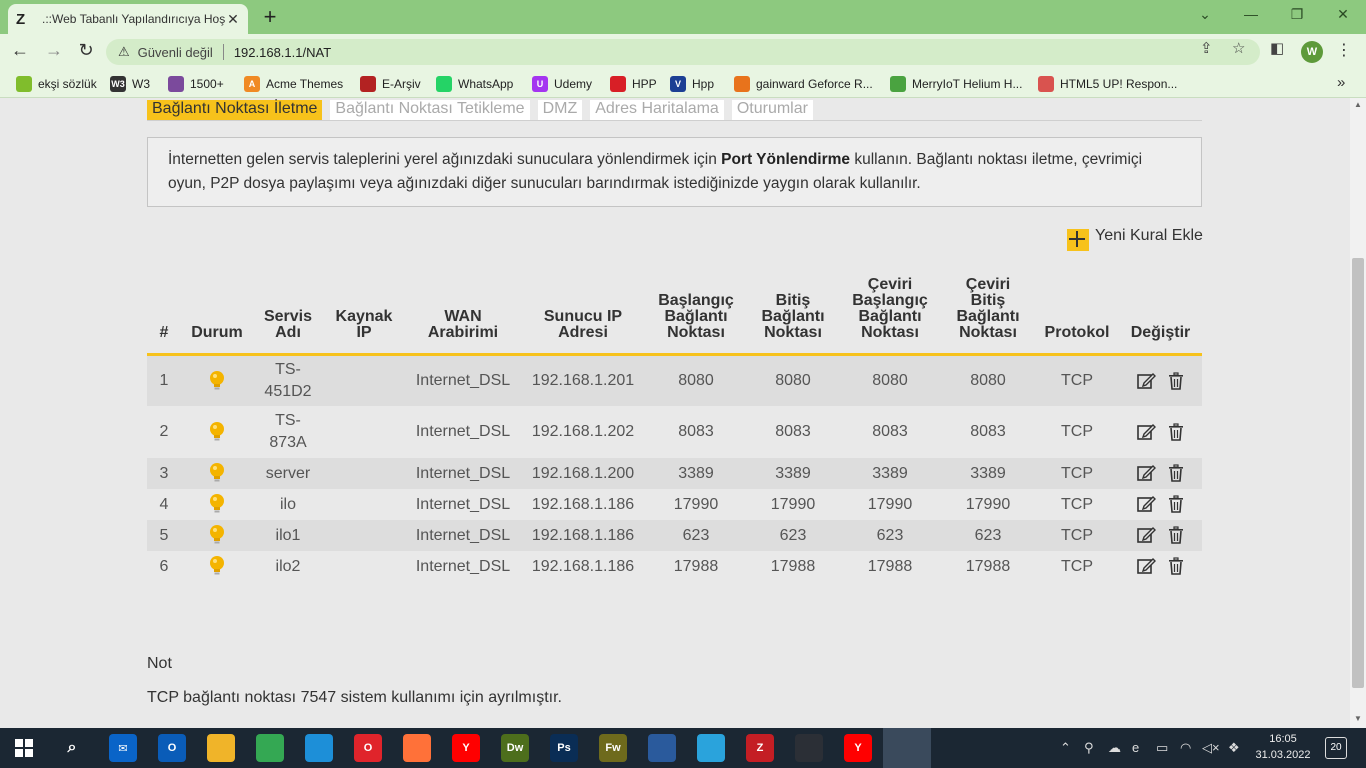 This screenshot has width=1366, height=768. I want to click on minimize-button: —, so click(1251, 14).